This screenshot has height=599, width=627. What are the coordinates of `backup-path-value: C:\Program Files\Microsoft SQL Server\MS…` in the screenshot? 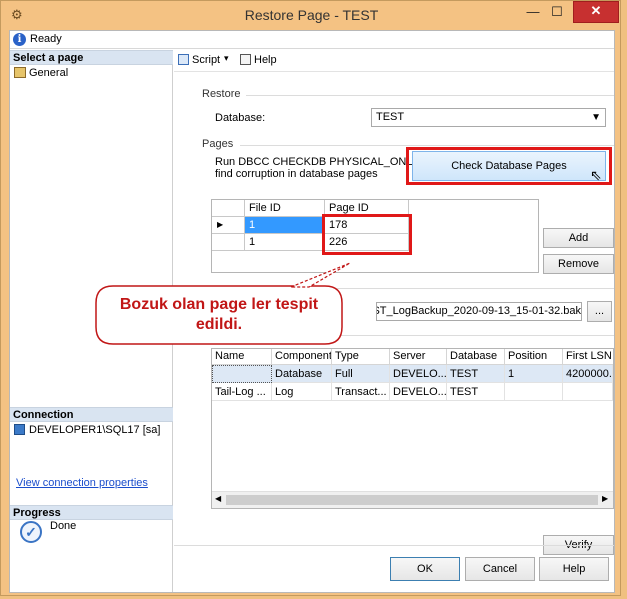 It's located at (478, 311).